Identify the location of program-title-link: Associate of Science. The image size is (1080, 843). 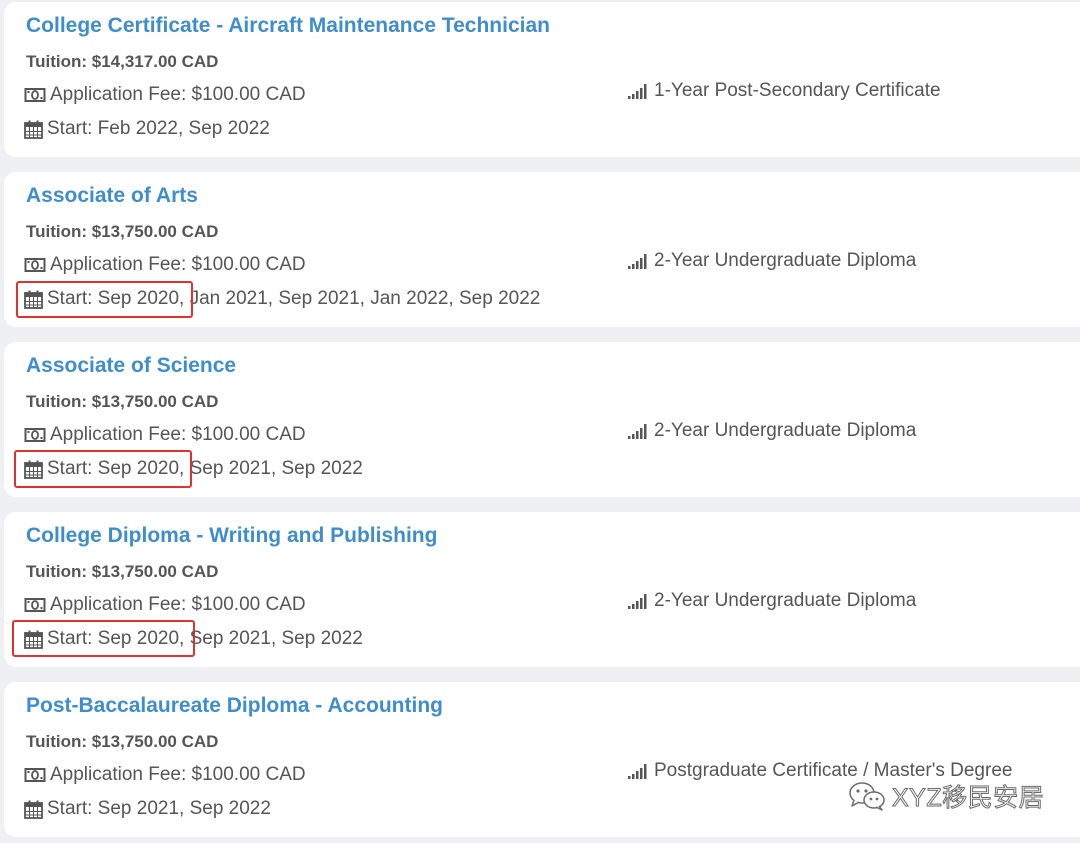
(131, 366).